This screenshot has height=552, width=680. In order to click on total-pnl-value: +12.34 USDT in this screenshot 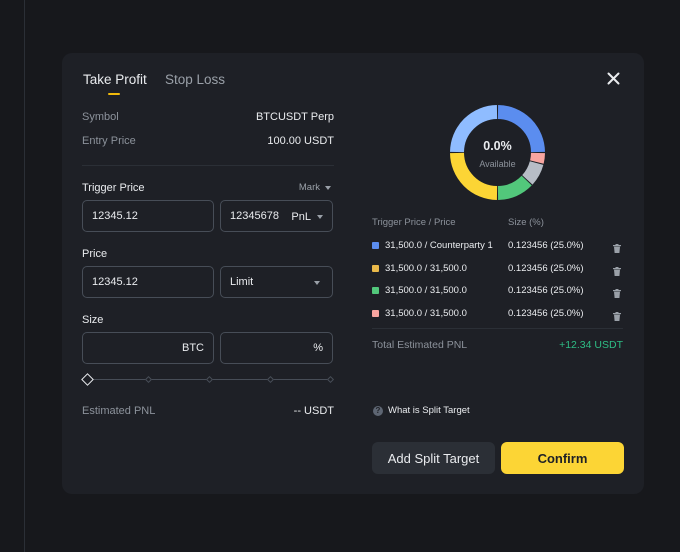, I will do `click(591, 345)`.